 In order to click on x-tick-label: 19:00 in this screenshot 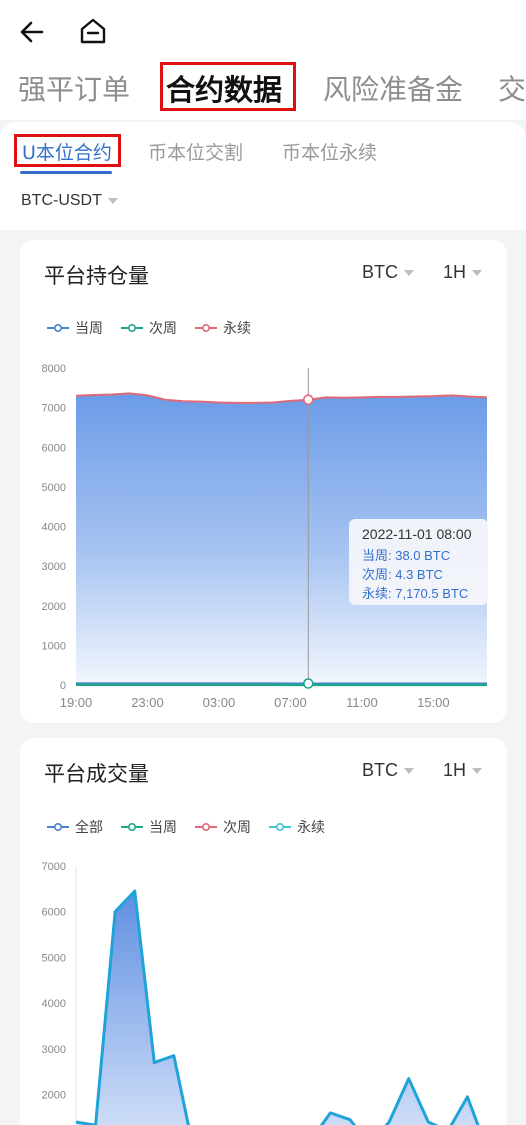, I will do `click(76, 702)`.